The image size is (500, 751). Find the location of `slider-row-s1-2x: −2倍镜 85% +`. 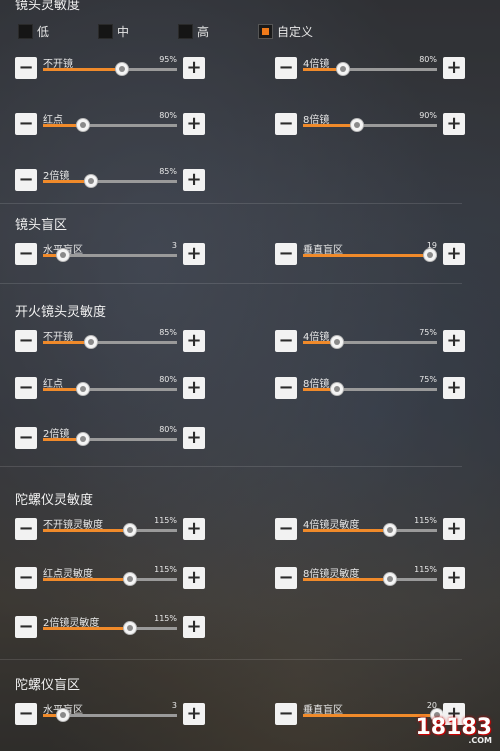

slider-row-s1-2x: −2倍镜 85% + is located at coordinates (110, 181).